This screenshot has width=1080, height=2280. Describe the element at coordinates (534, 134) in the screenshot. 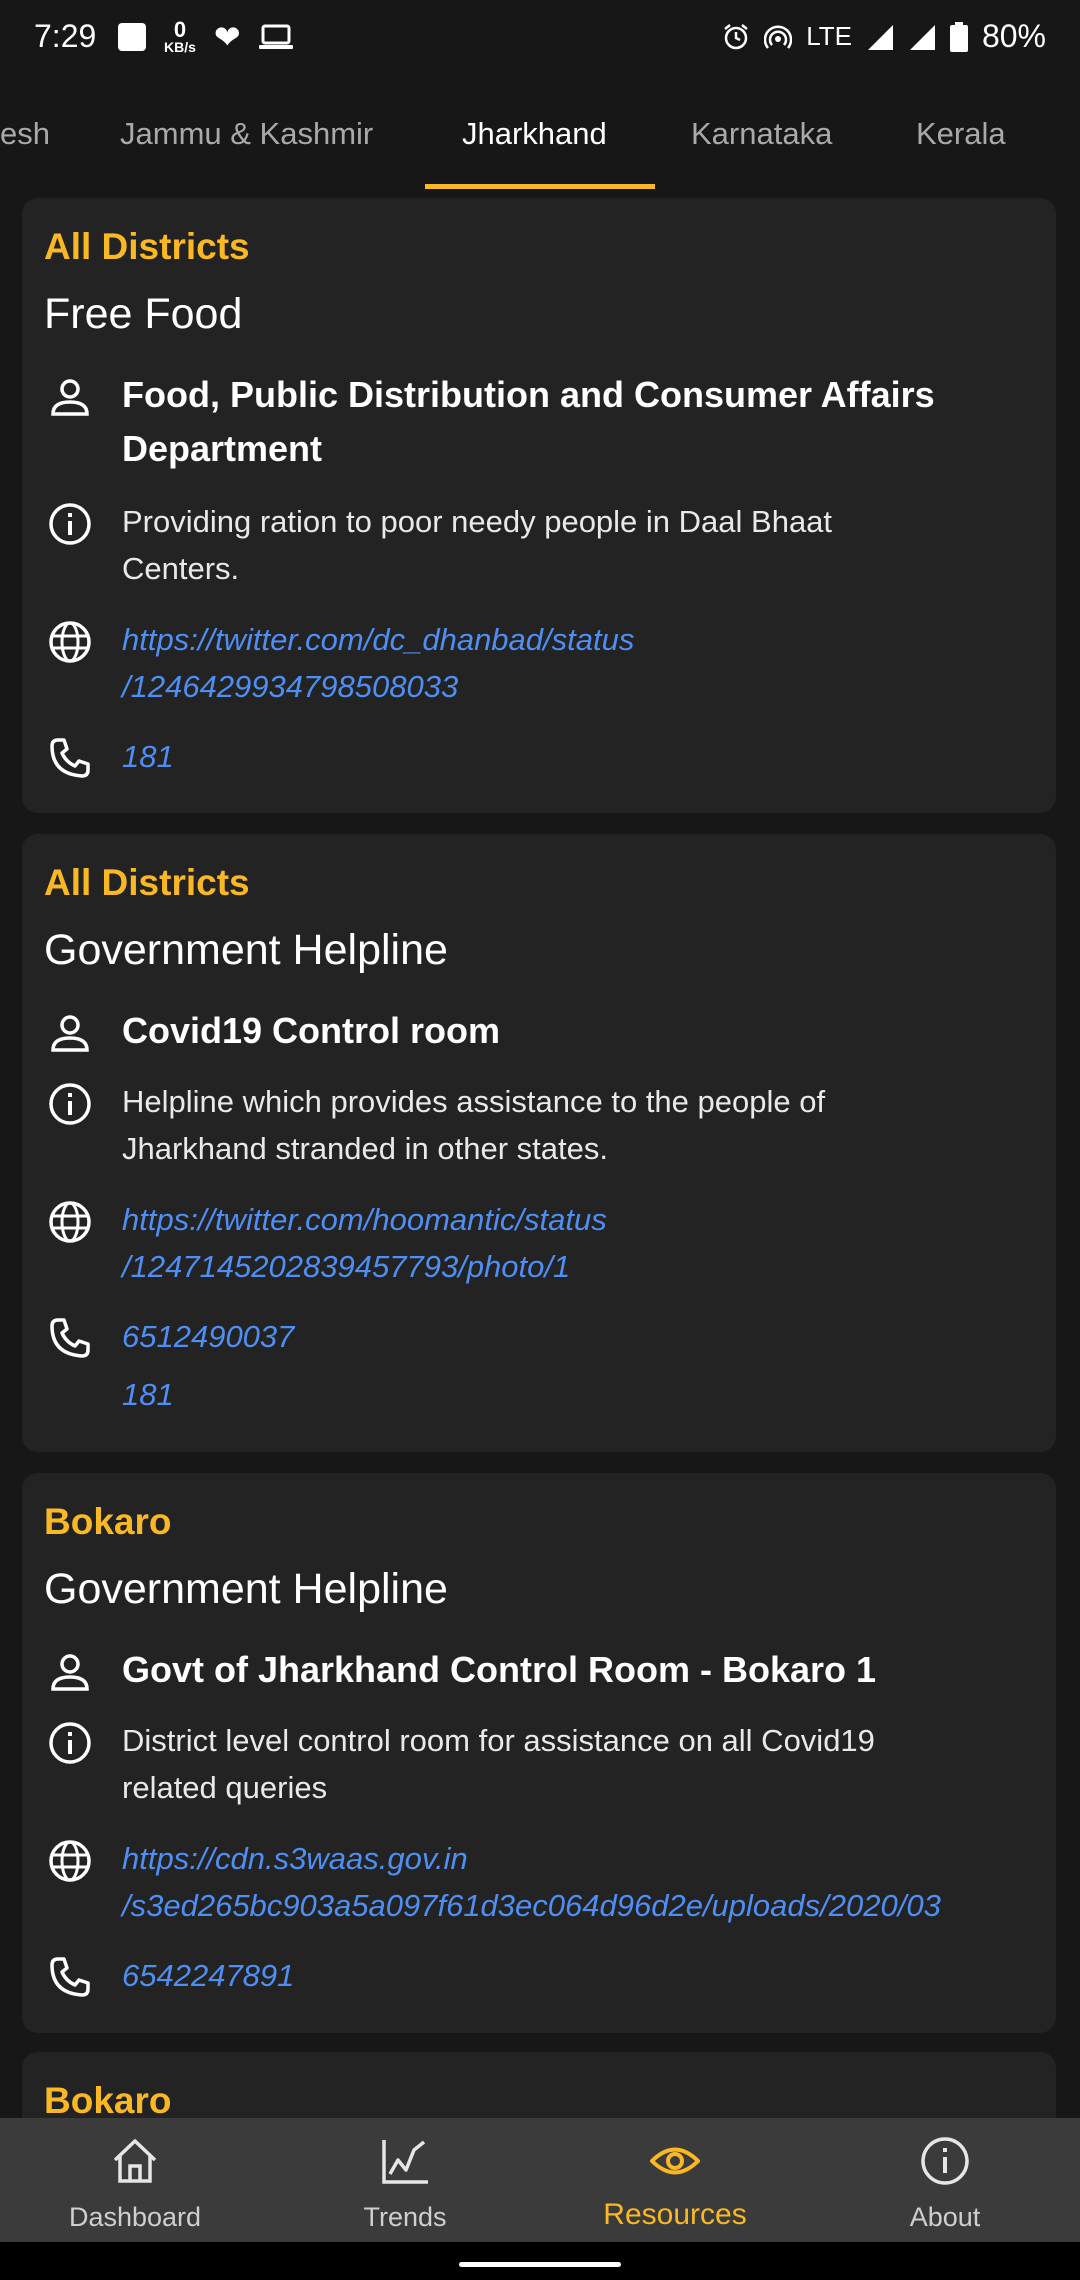

I see `tab-jharkhand: Jharkhand` at that location.